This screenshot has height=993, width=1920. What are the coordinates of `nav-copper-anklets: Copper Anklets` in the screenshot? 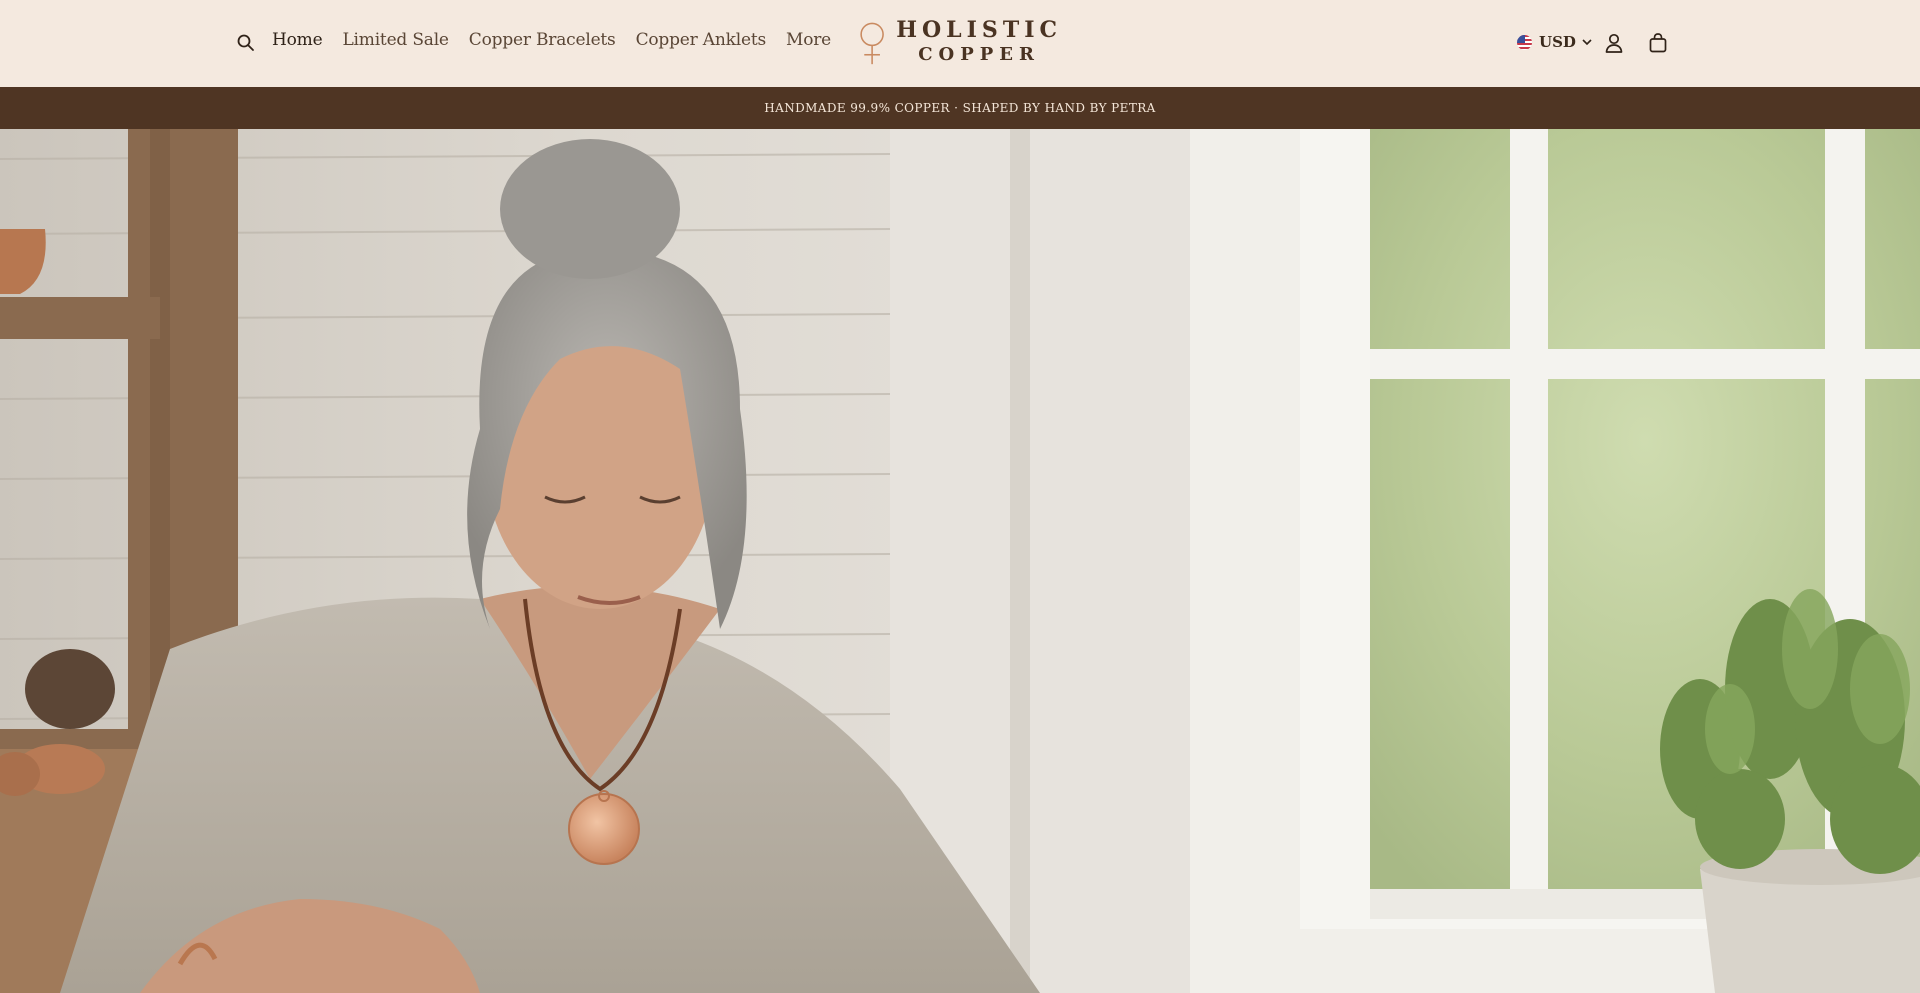 It's located at (701, 40).